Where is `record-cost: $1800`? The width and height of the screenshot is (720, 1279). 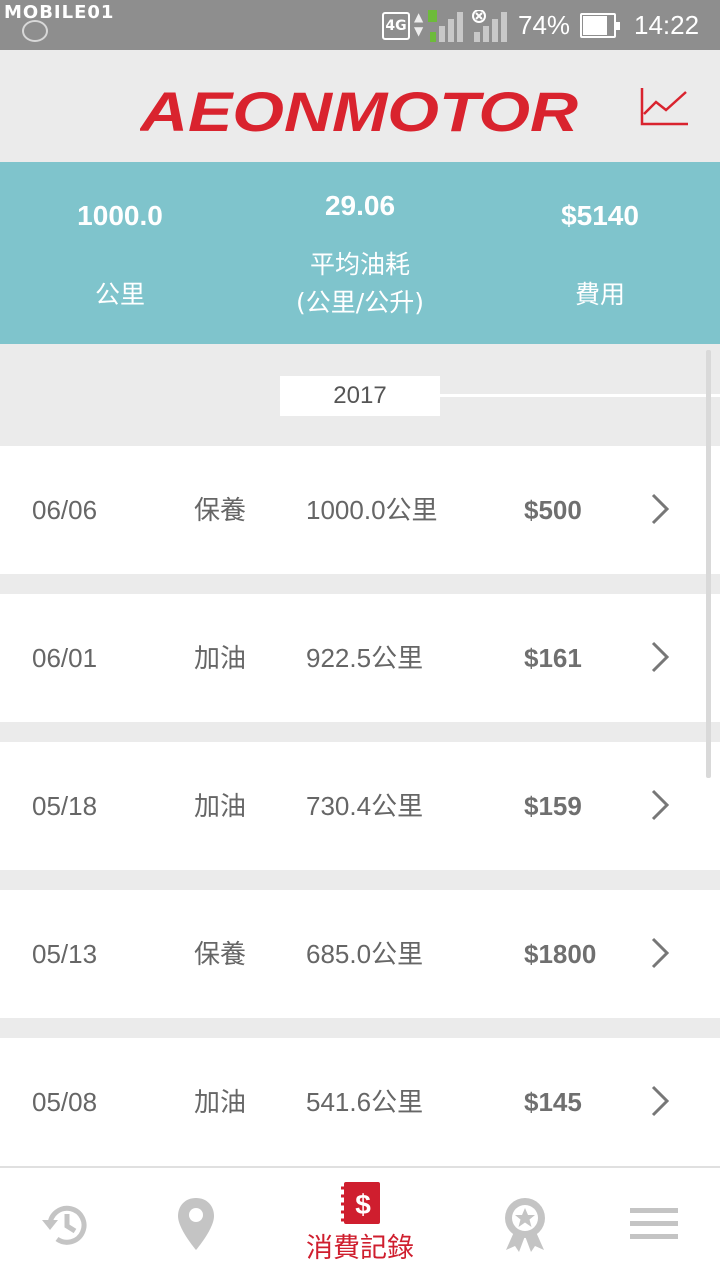
record-cost: $1800 is located at coordinates (560, 954).